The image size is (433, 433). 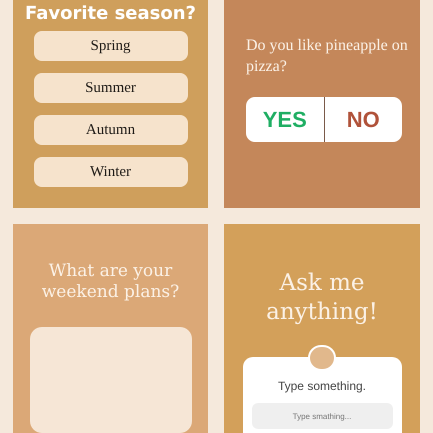 What do you see at coordinates (111, 172) in the screenshot?
I see `option-button: Winter` at bounding box center [111, 172].